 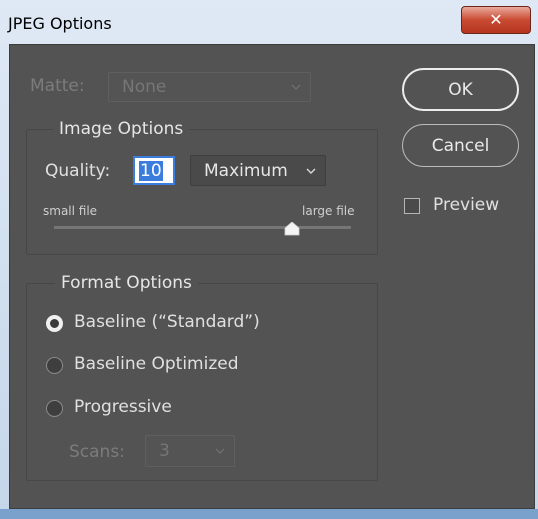 I want to click on format-option-baseline-optimized: Baseline Optimized, so click(x=196, y=366).